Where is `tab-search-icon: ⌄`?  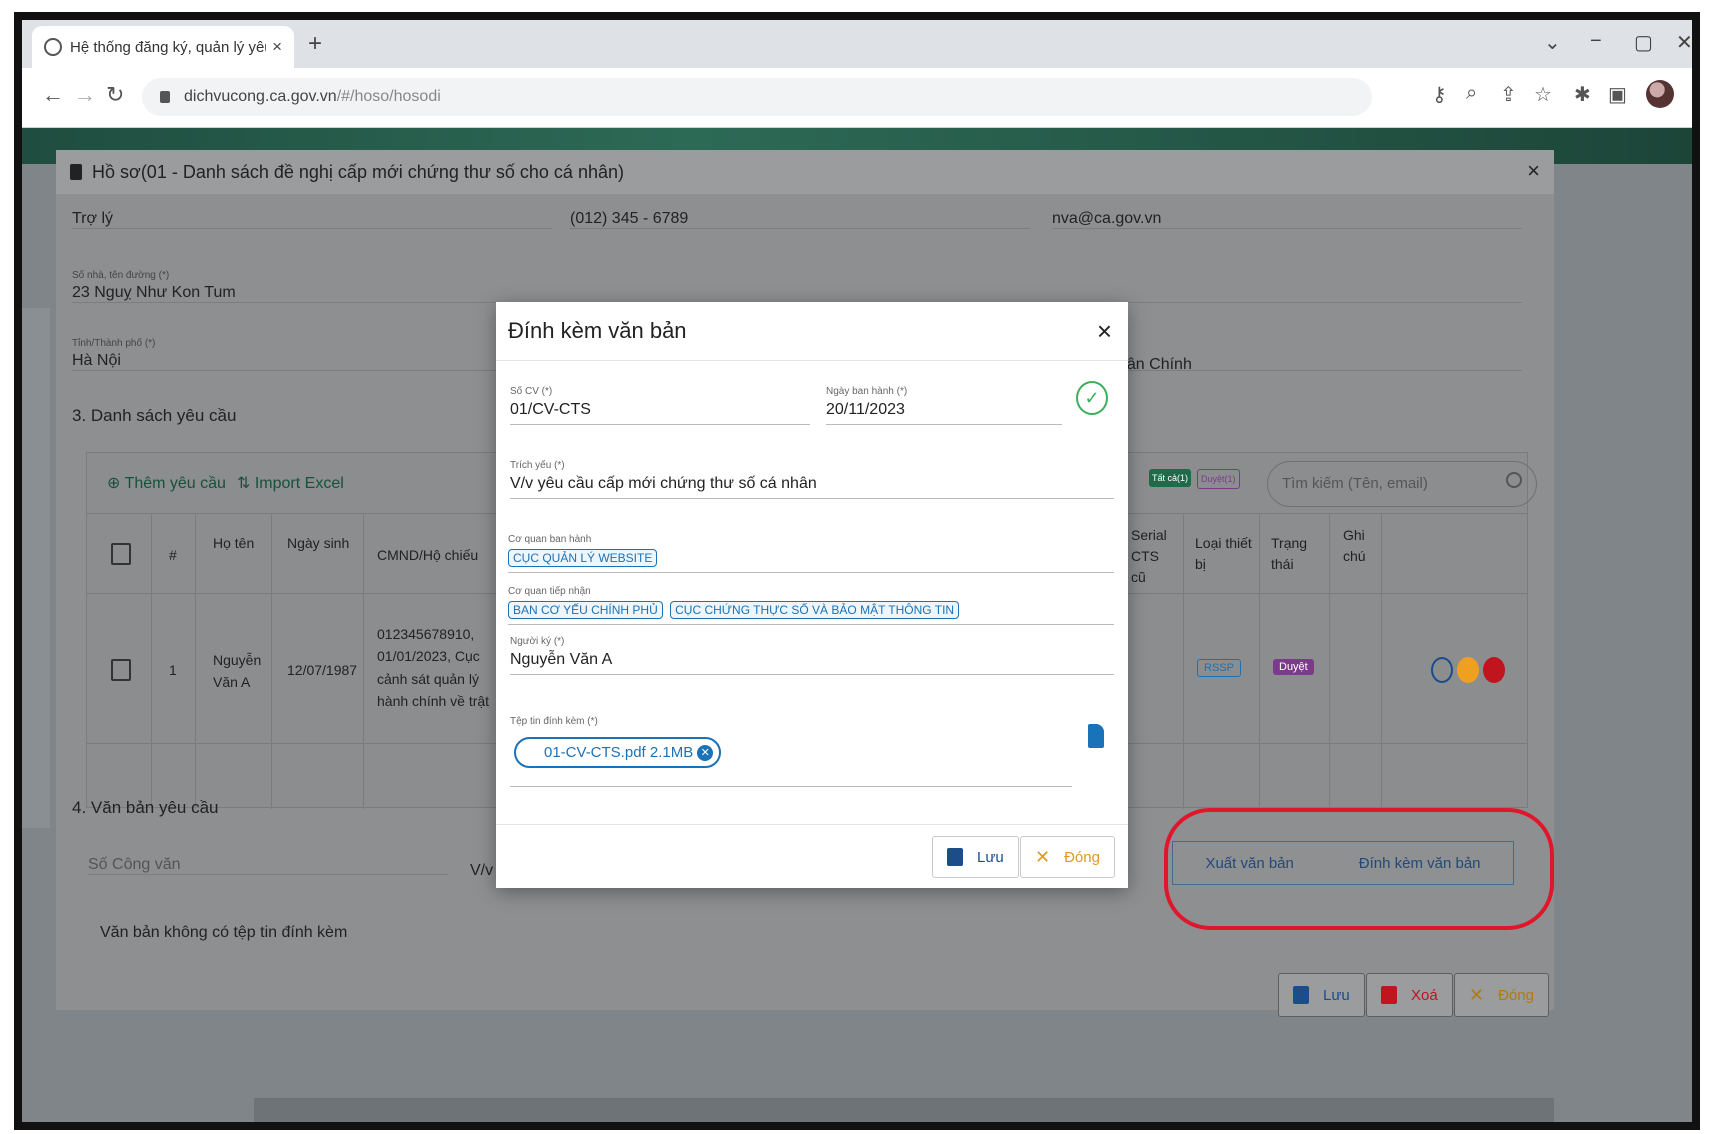
tab-search-icon: ⌄ is located at coordinates (1552, 42).